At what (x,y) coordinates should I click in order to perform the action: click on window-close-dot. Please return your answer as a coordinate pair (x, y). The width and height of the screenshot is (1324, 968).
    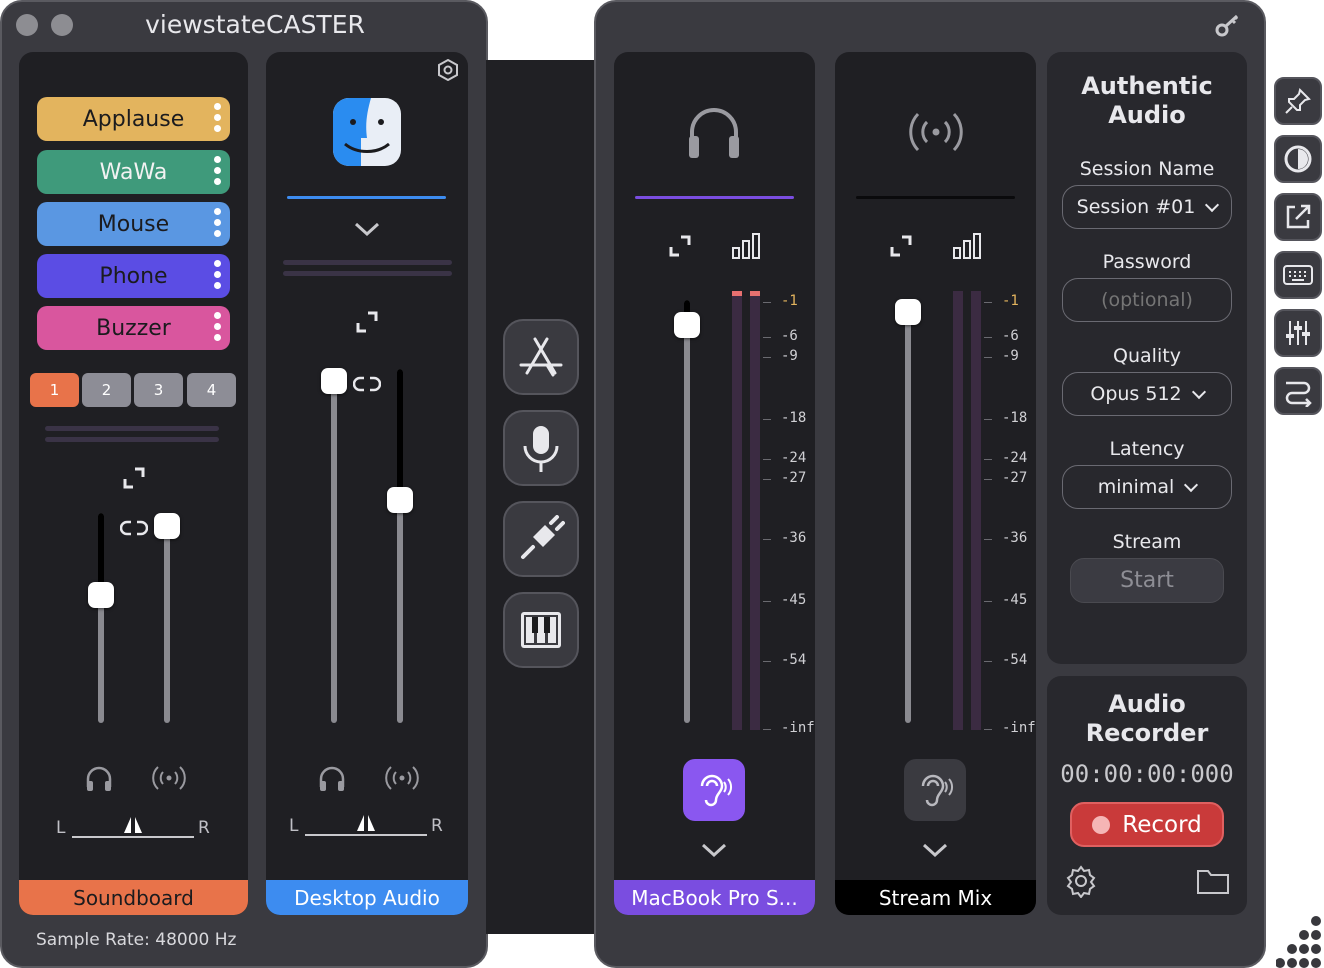
    Looking at the image, I should click on (27, 25).